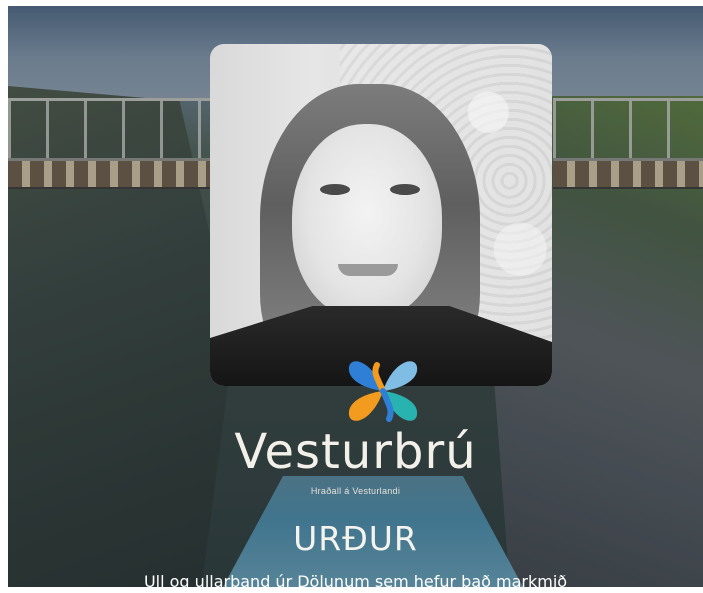  What do you see at coordinates (368, 270) in the screenshot?
I see `portrait-mouth` at bounding box center [368, 270].